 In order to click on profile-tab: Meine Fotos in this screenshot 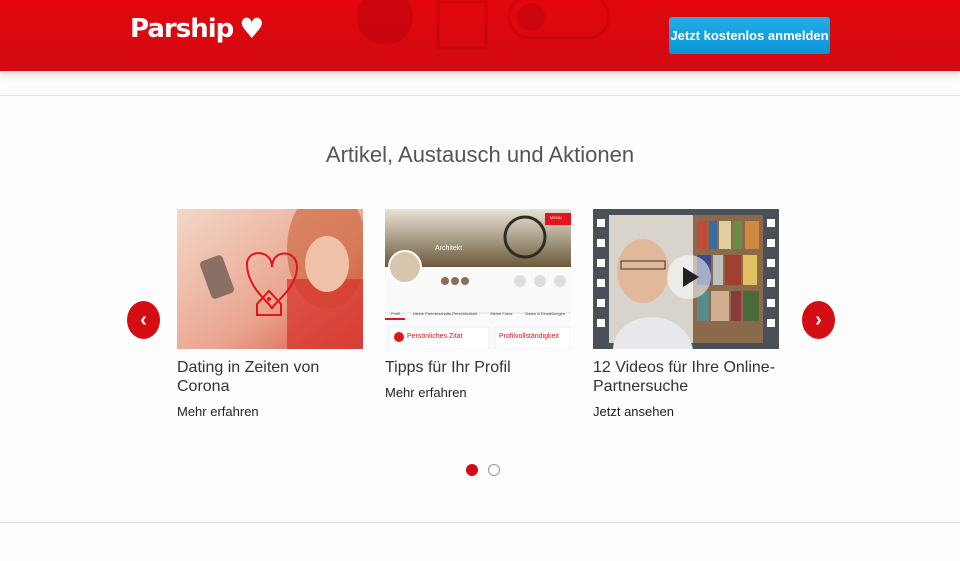, I will do `click(501, 313)`.